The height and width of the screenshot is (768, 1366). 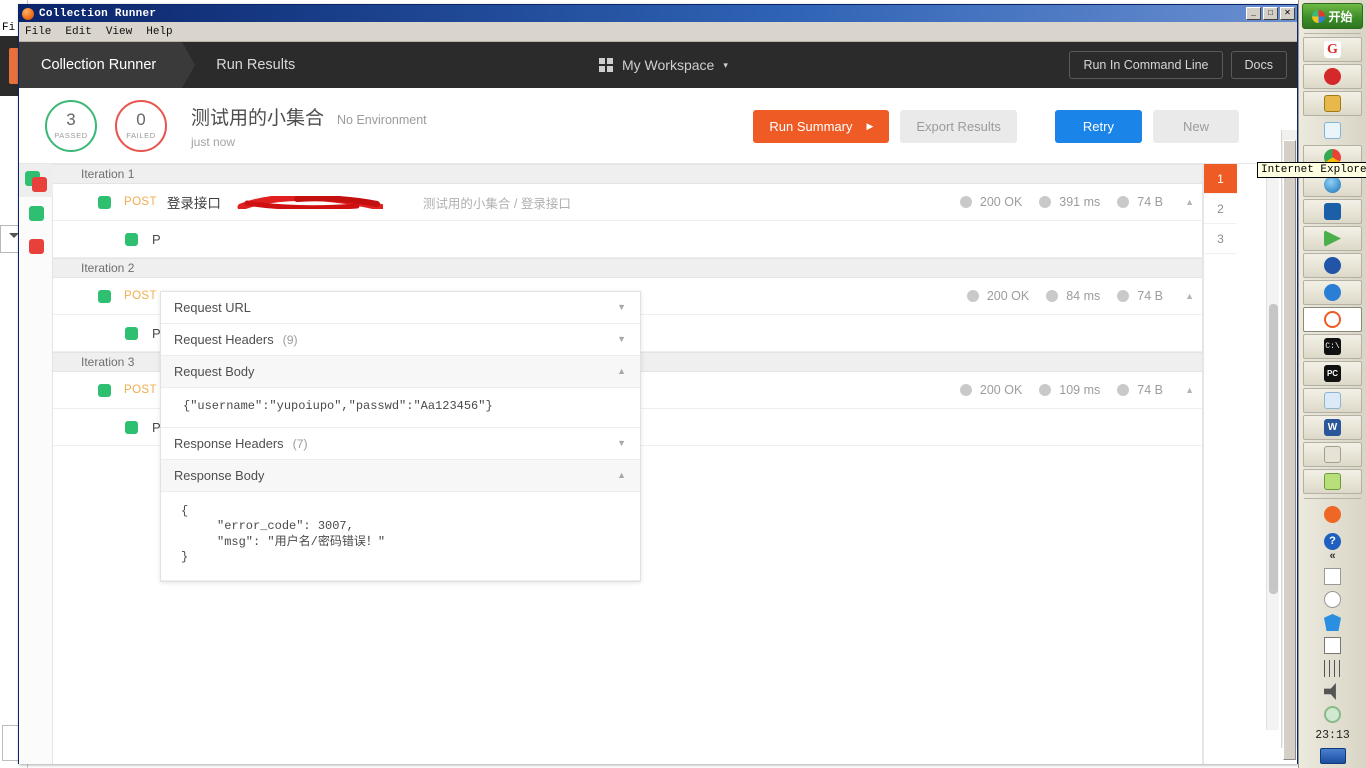 What do you see at coordinates (1332, 265) in the screenshot?
I see `taskbar-item-user-account` at bounding box center [1332, 265].